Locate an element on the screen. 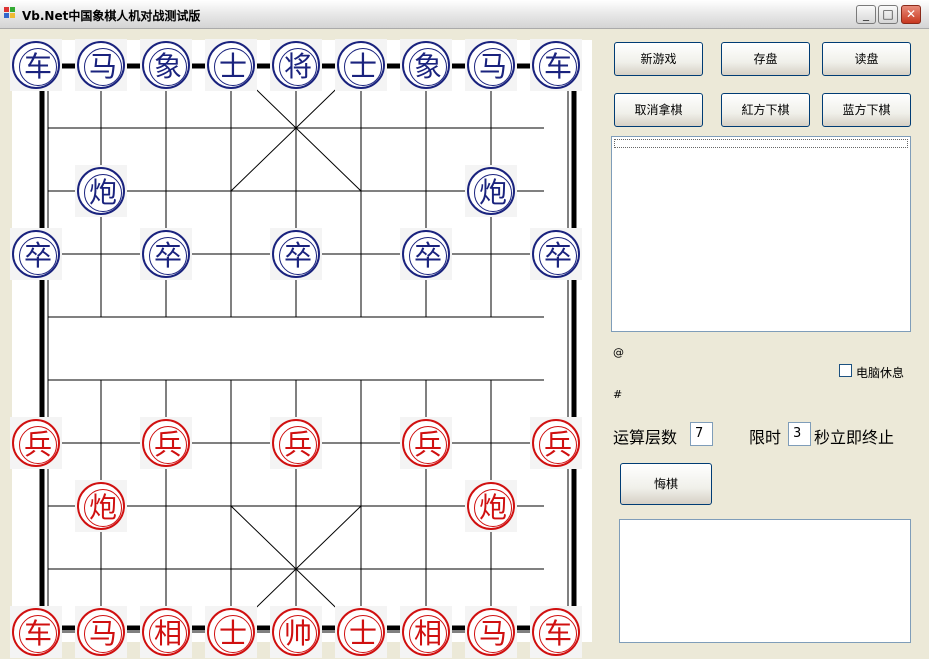 The width and height of the screenshot is (929, 659). cancel-pick-button: 取消拿棋 is located at coordinates (658, 110).